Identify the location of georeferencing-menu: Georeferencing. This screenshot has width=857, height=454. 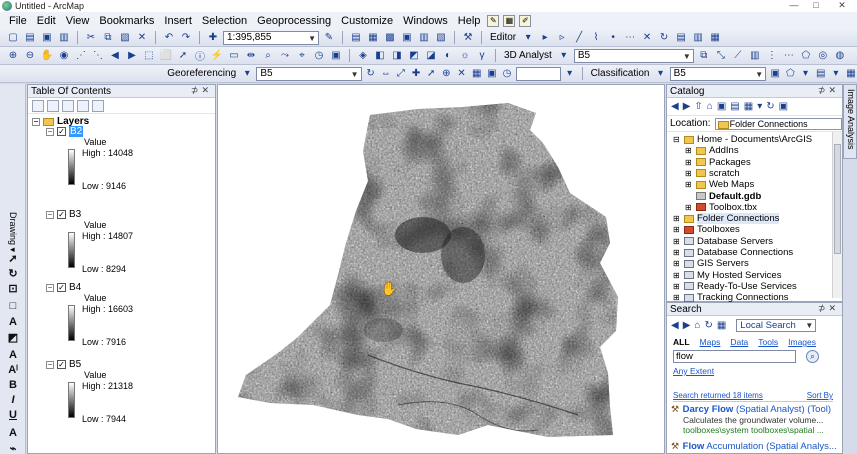
(201, 73).